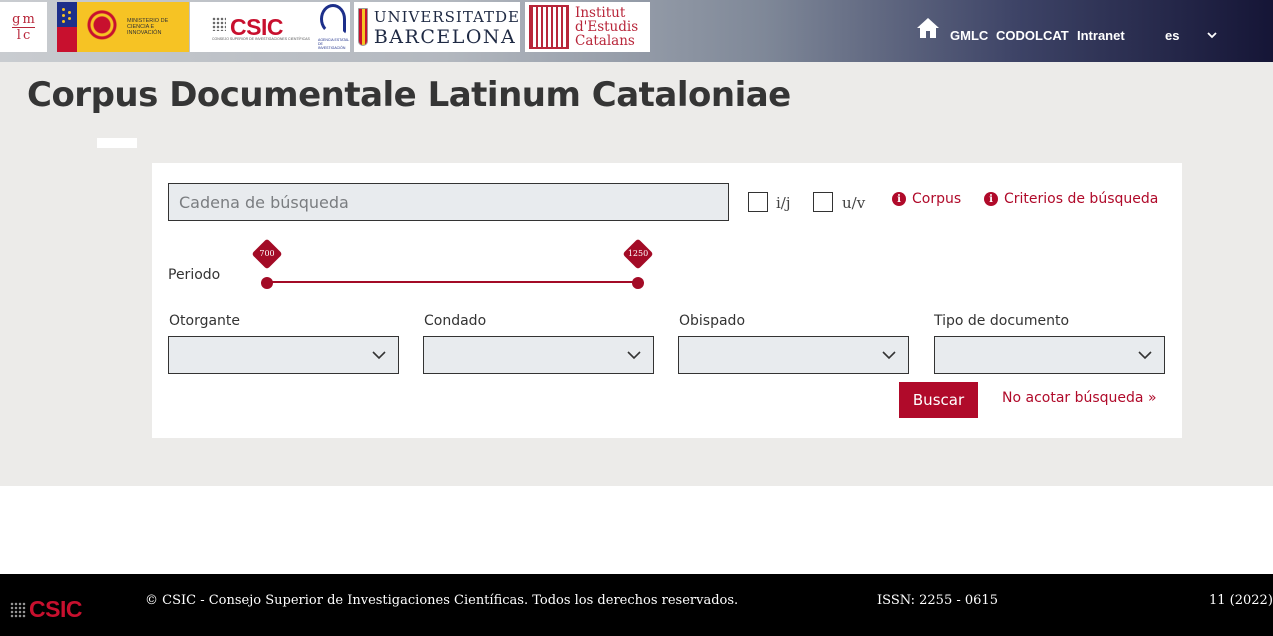 This screenshot has height=636, width=1273. Describe the element at coordinates (194, 275) in the screenshot. I see `period-label: Periodo` at that location.